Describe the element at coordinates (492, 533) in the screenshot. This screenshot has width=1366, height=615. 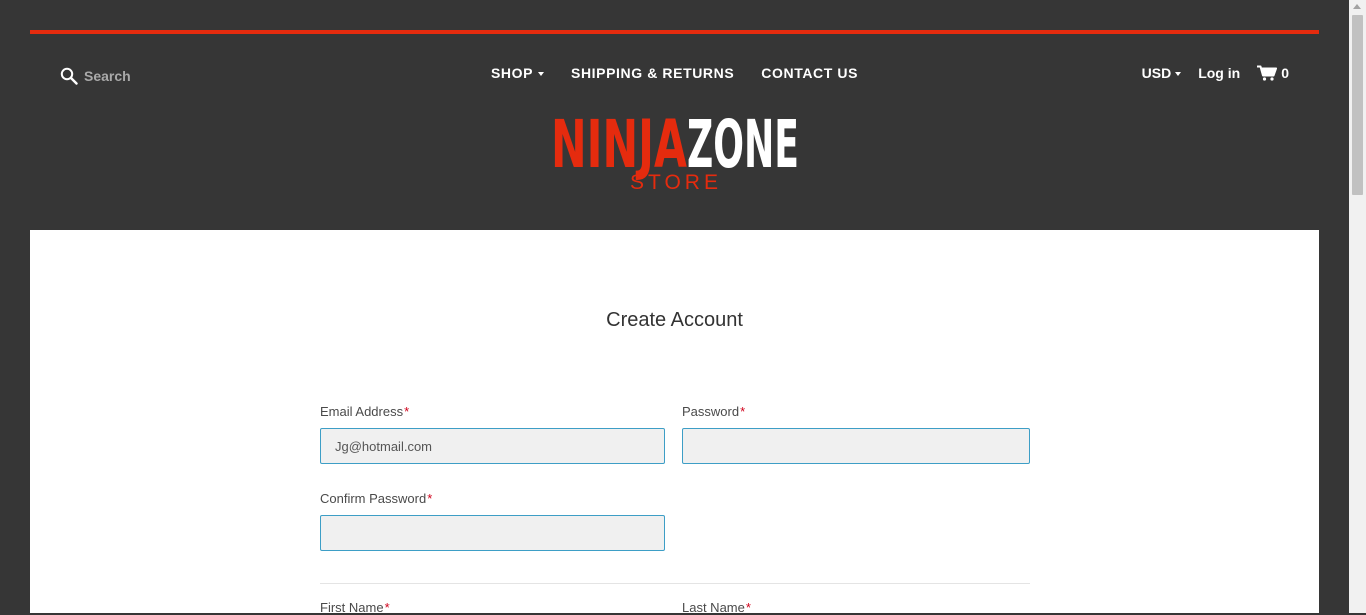
I see `confirm-password-field` at that location.